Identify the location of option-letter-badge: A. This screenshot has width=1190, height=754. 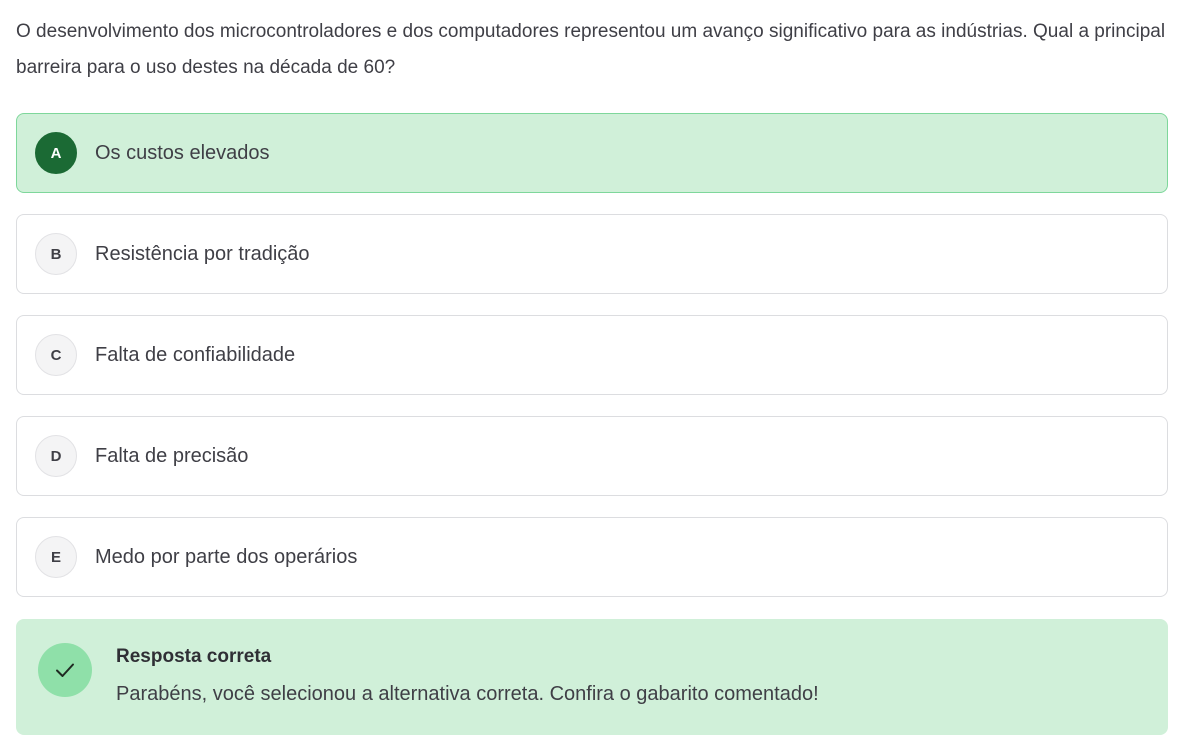
(56, 153).